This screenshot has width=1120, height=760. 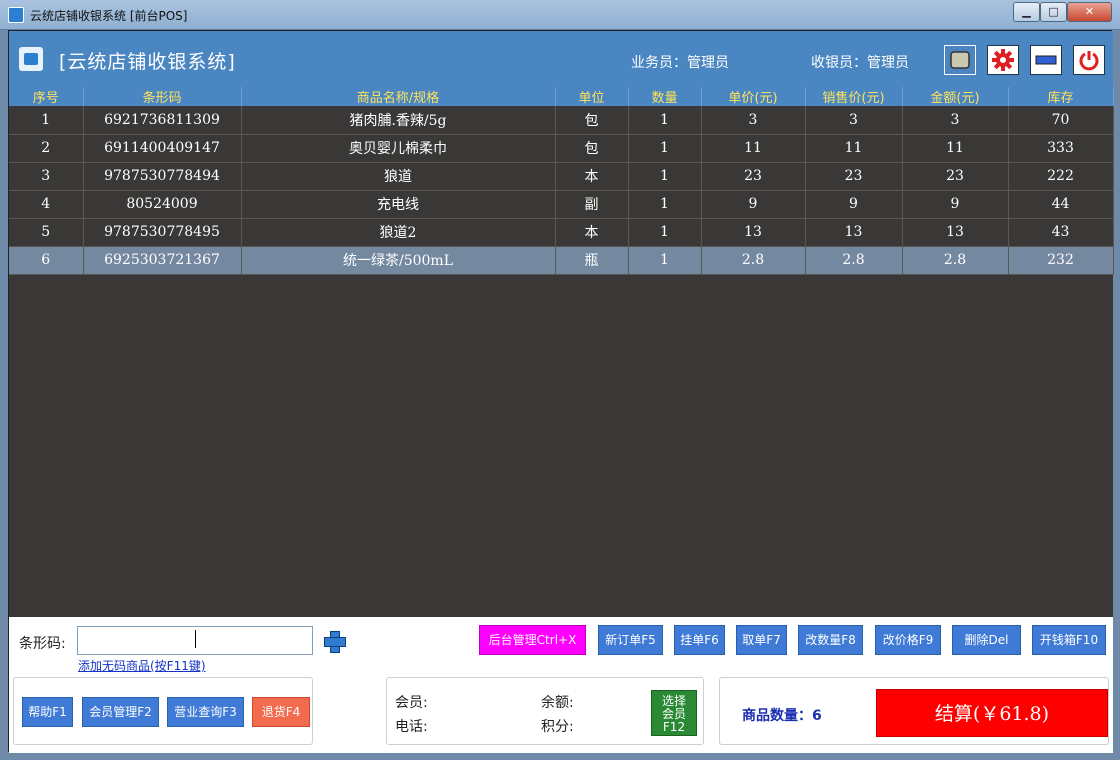 What do you see at coordinates (398, 176) in the screenshot?
I see `table-cell: 狼道` at bounding box center [398, 176].